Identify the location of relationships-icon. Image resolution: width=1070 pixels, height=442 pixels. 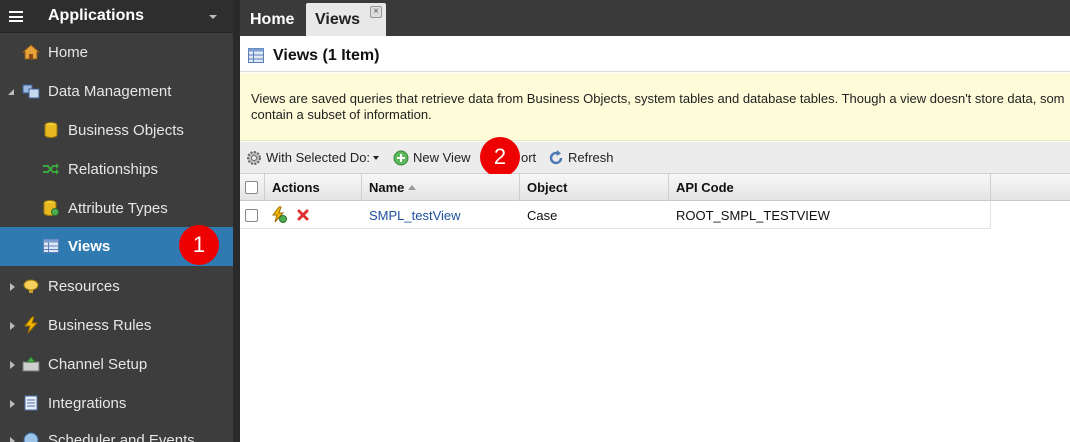
(51, 169).